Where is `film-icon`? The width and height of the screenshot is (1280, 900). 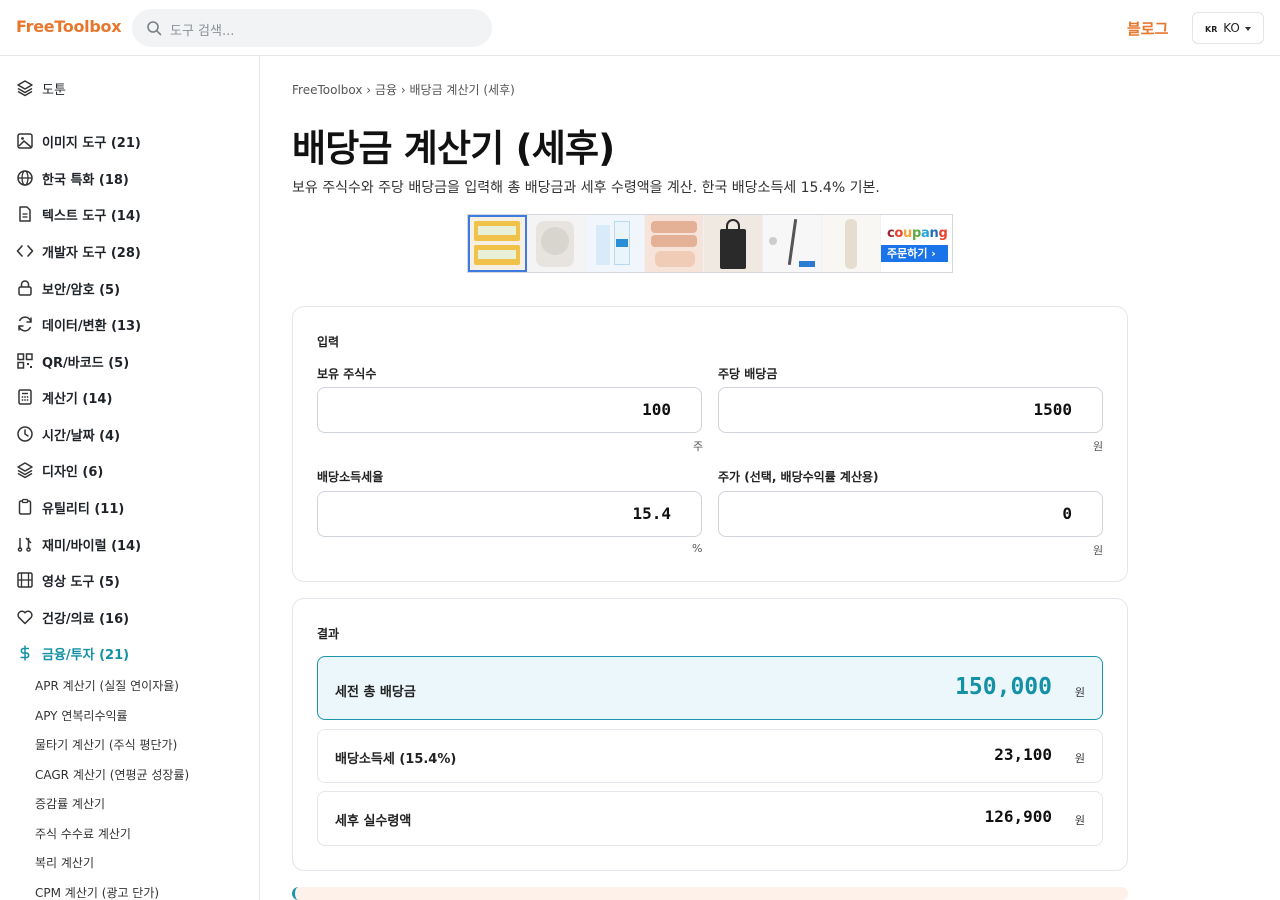 film-icon is located at coordinates (25, 580).